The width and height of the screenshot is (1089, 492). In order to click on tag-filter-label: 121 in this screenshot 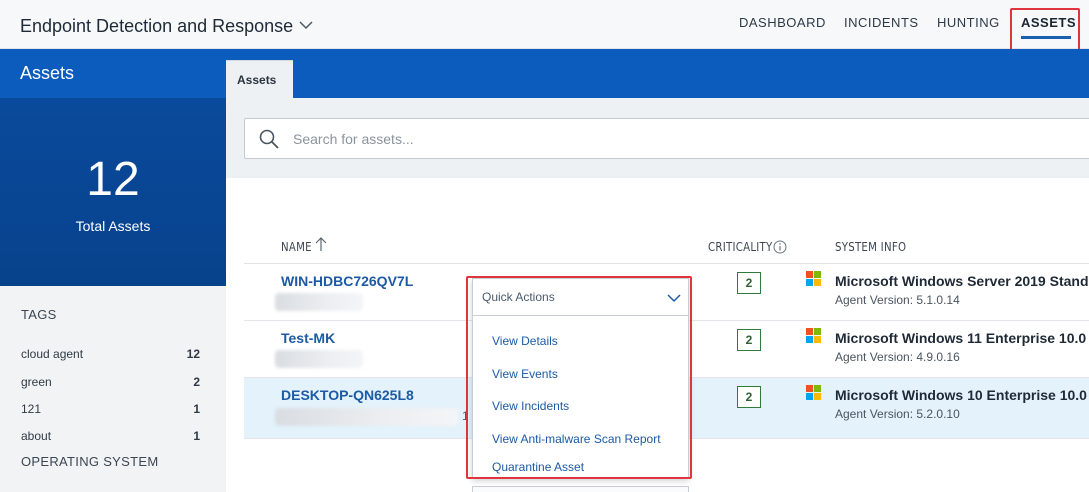, I will do `click(31, 409)`.